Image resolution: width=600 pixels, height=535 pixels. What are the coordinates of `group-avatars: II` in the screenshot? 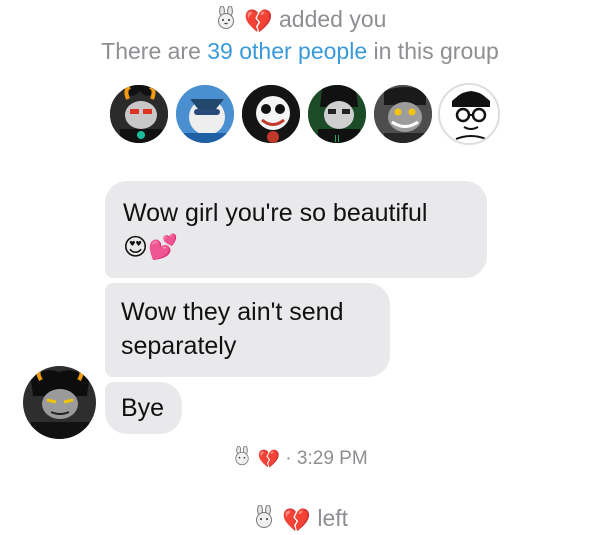 It's located at (304, 114).